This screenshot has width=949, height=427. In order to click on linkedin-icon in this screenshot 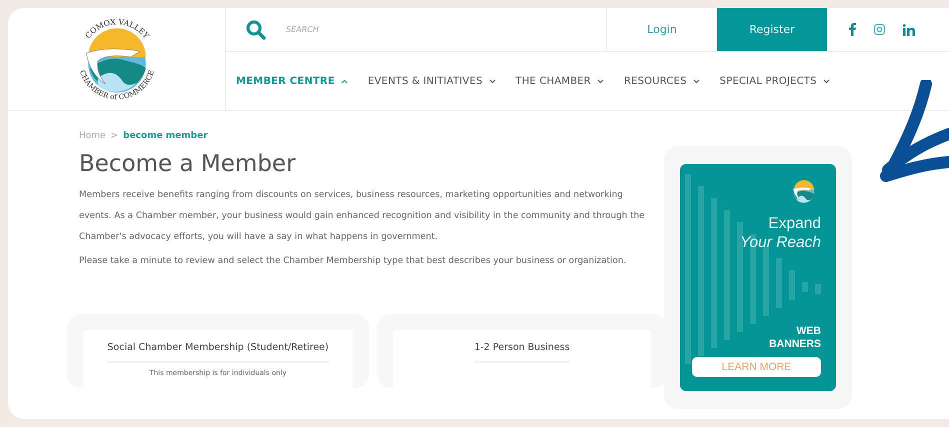, I will do `click(909, 30)`.